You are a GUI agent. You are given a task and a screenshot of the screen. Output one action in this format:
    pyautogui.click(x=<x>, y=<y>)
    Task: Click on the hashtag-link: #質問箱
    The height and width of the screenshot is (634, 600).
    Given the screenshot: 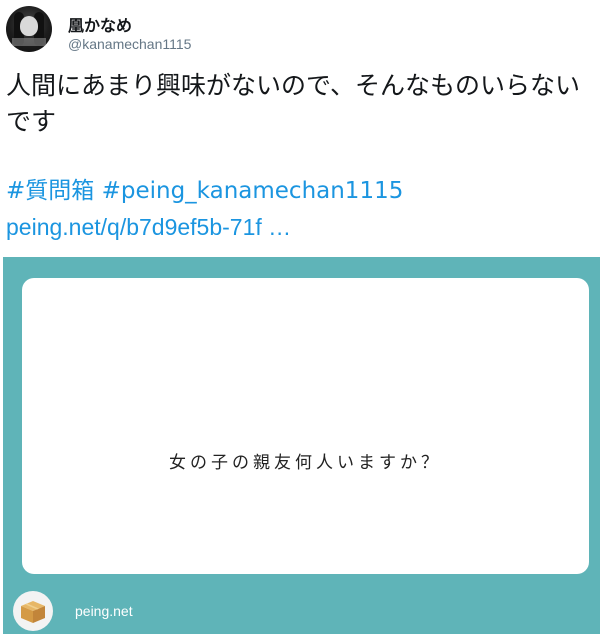 What is the action you would take?
    pyautogui.click(x=50, y=191)
    